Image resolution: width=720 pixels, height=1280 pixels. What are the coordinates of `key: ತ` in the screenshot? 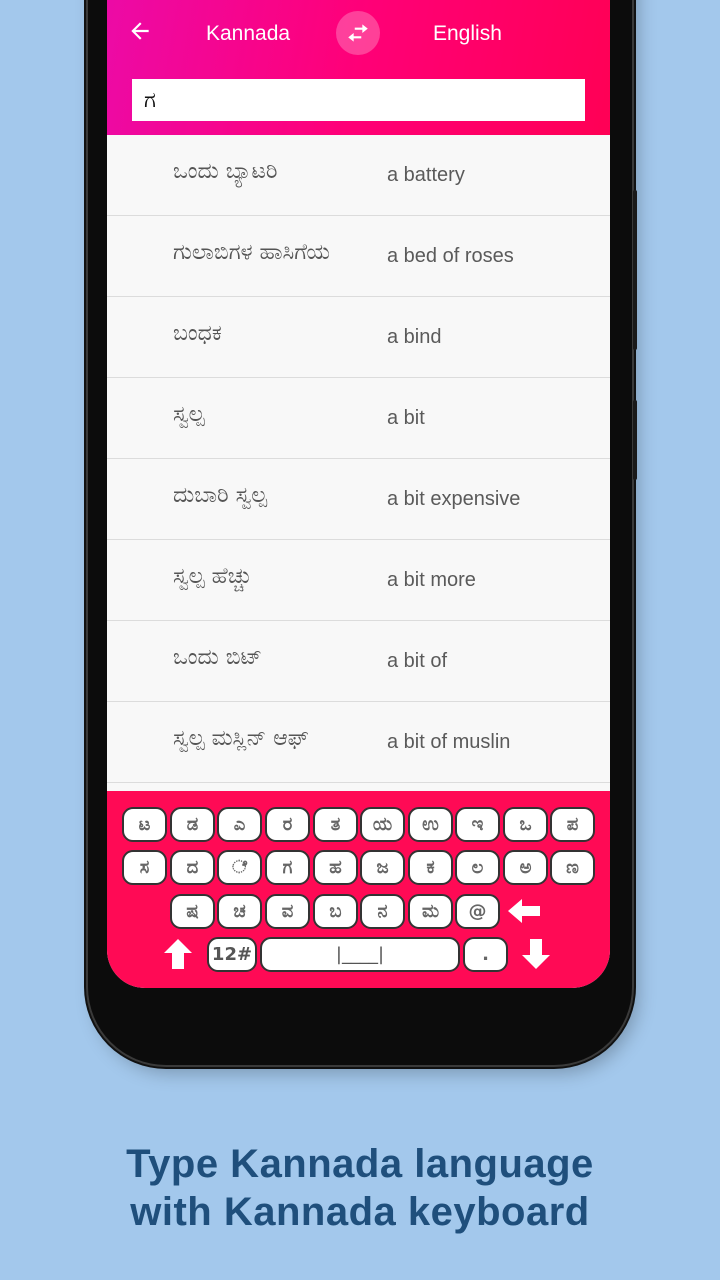 It's located at (335, 824).